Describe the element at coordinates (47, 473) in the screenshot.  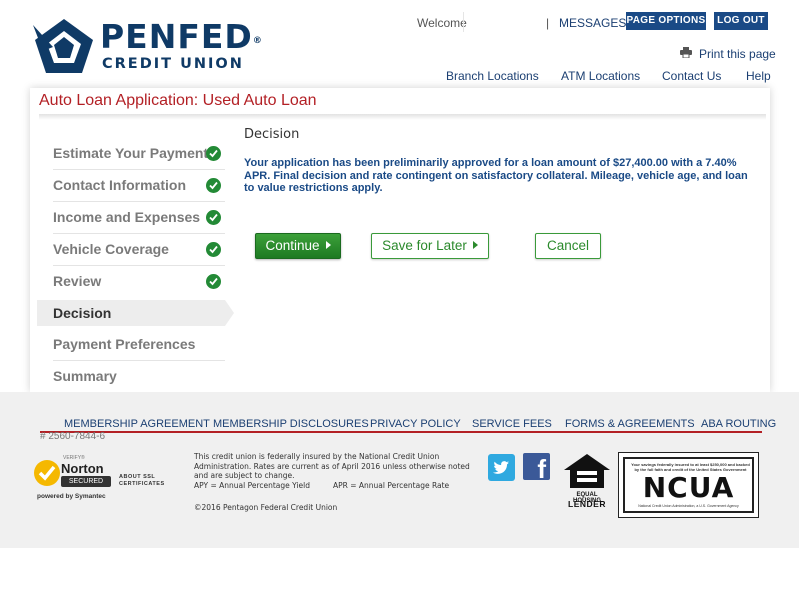
I see `norton-check-icon` at that location.